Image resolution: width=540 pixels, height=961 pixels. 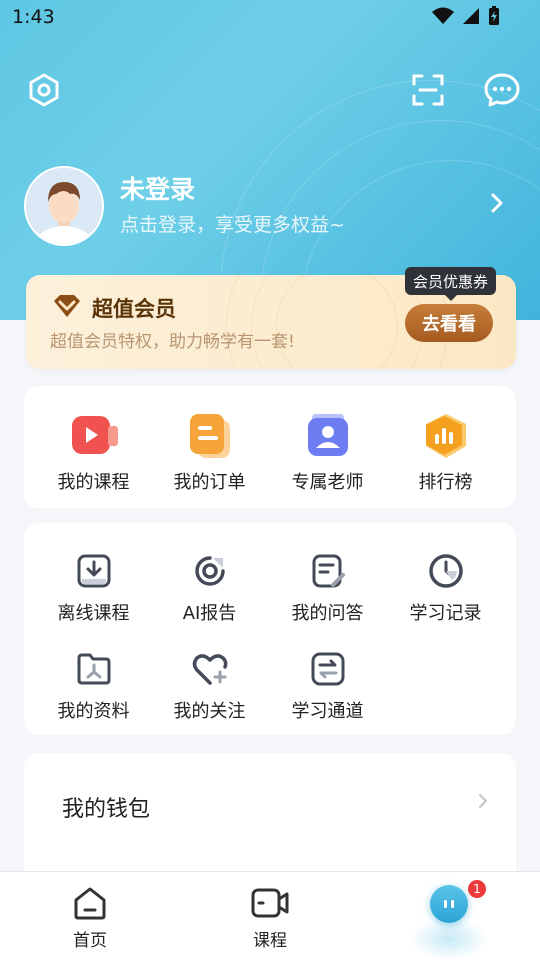 I want to click on login-status-title: 未登录, so click(x=158, y=189).